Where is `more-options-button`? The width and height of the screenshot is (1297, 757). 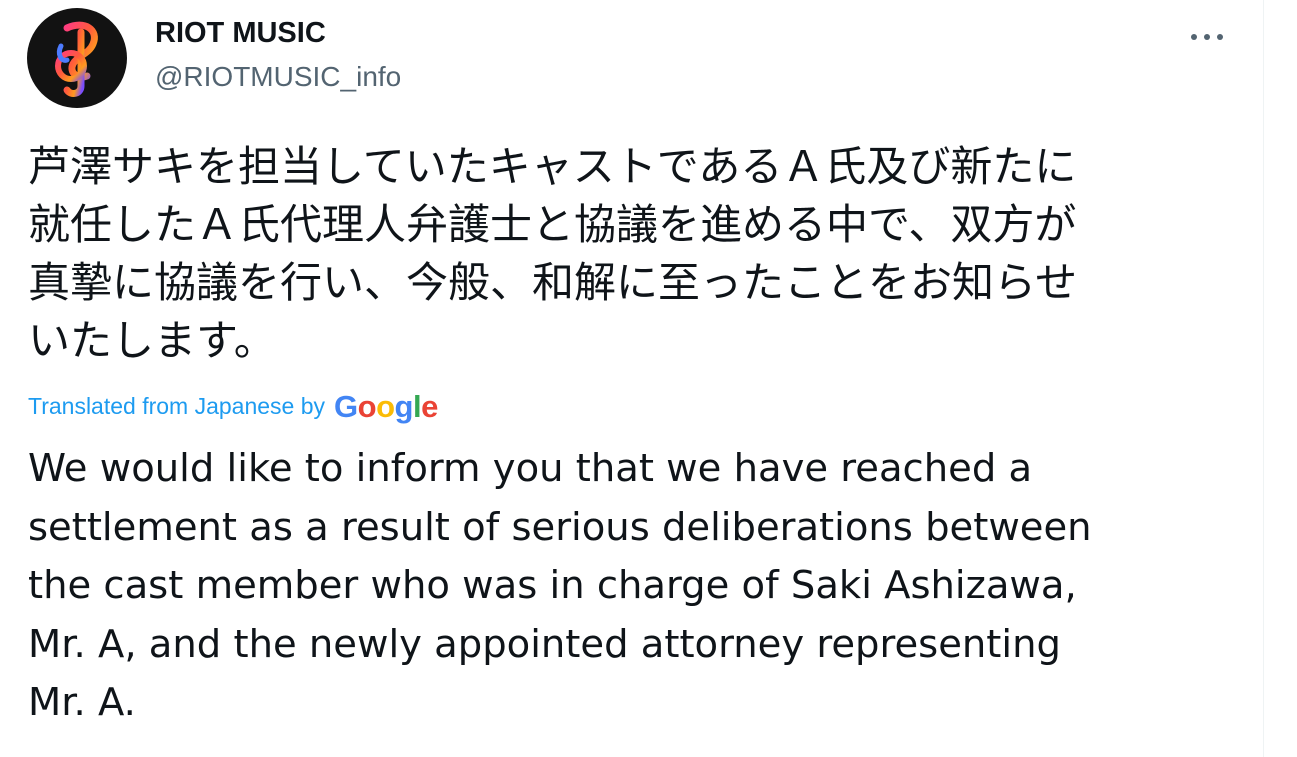
more-options-button is located at coordinates (1207, 37).